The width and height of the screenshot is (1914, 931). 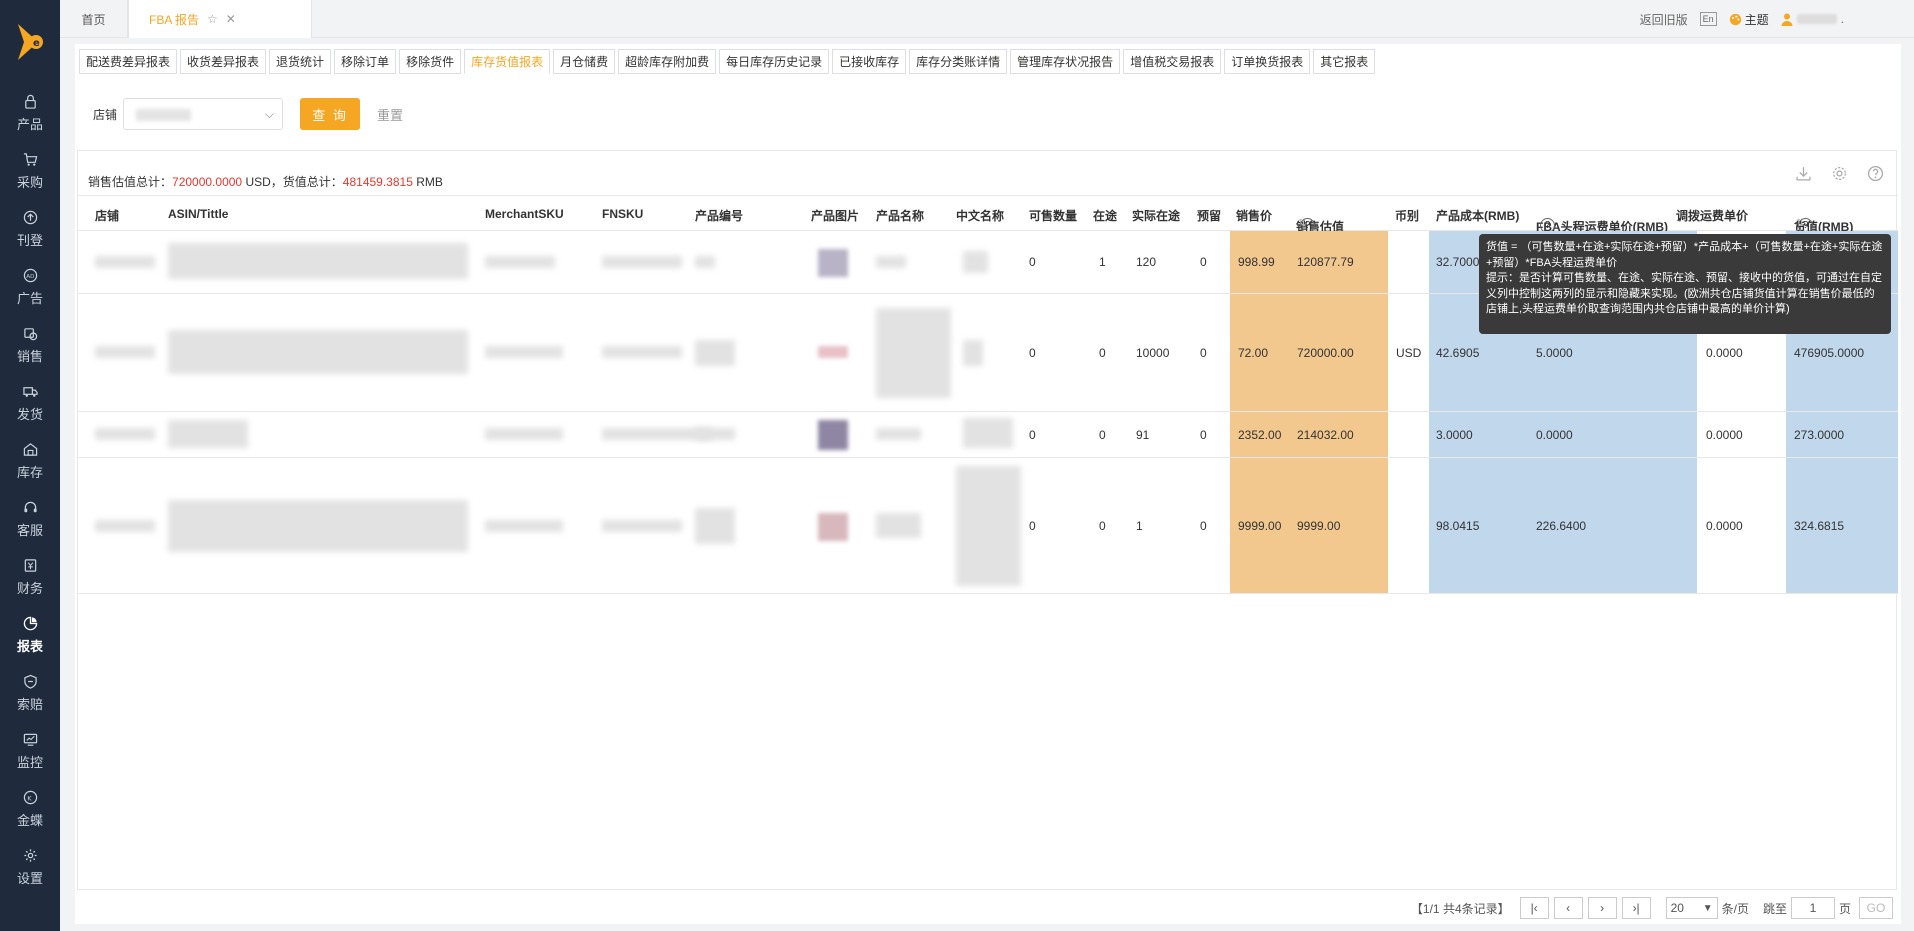 I want to click on col-transfer-freight: 调拨运费单价, so click(x=1712, y=216).